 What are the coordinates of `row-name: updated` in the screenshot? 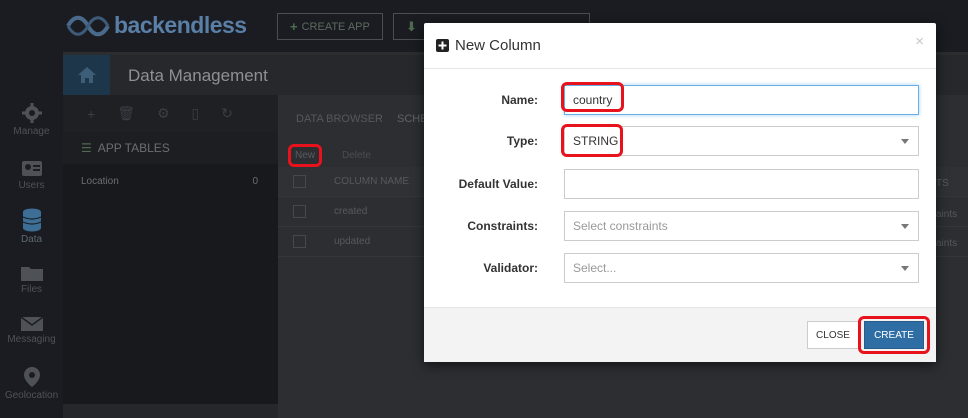 It's located at (352, 241).